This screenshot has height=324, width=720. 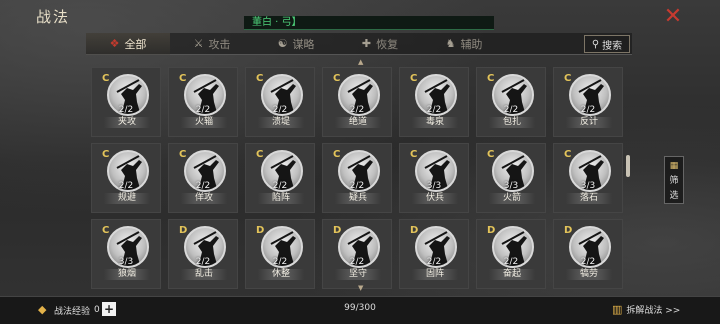 What do you see at coordinates (361, 288) in the screenshot?
I see `scroll-down-arrow-icon: ▼` at bounding box center [361, 288].